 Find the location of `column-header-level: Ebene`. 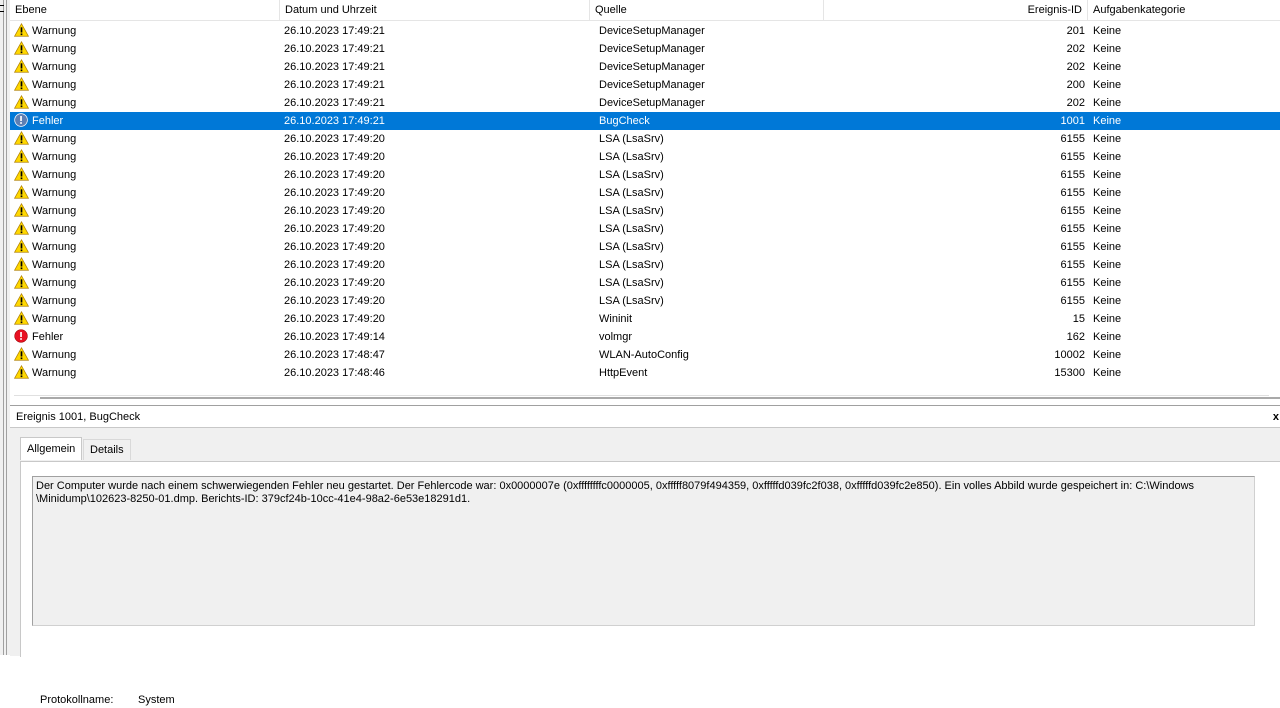

column-header-level: Ebene is located at coordinates (145, 10).